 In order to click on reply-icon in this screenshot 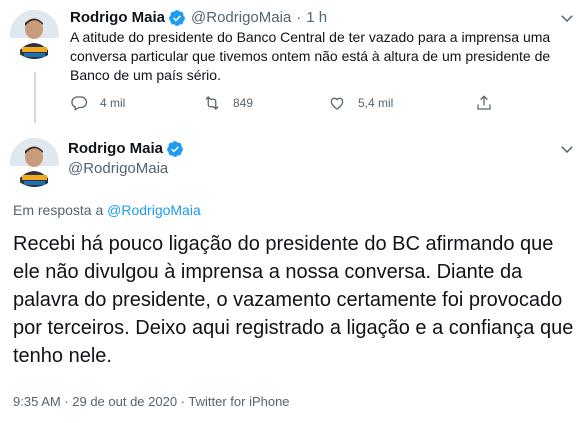, I will do `click(79, 103)`.